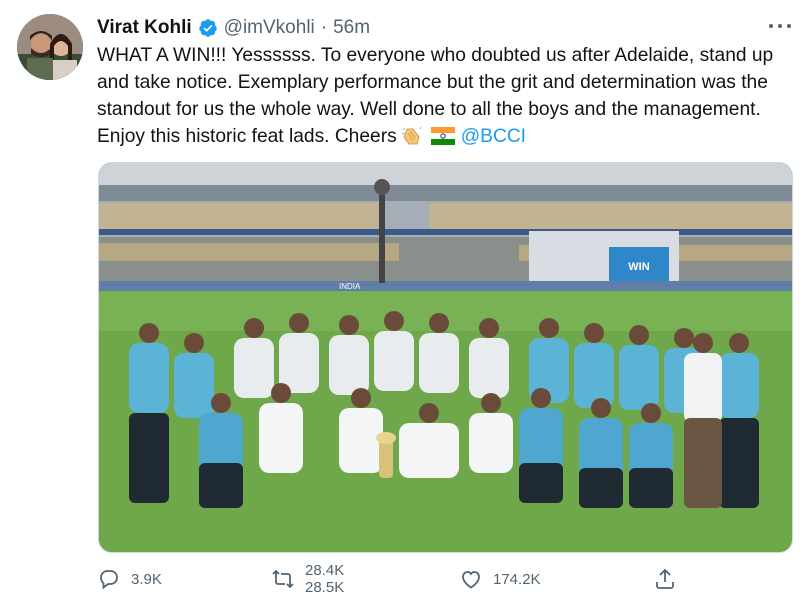 The image size is (800, 602). What do you see at coordinates (780, 26) in the screenshot?
I see `more-options-icon` at bounding box center [780, 26].